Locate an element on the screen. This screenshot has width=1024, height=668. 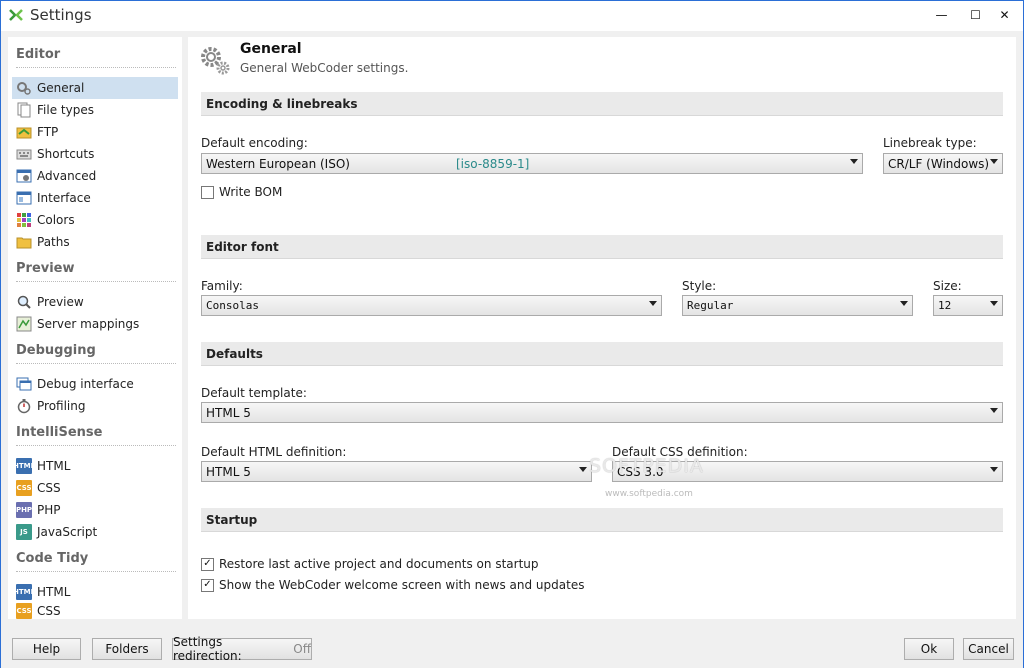
settings-redirection-label: Settings redirection: is located at coordinates (207, 649).